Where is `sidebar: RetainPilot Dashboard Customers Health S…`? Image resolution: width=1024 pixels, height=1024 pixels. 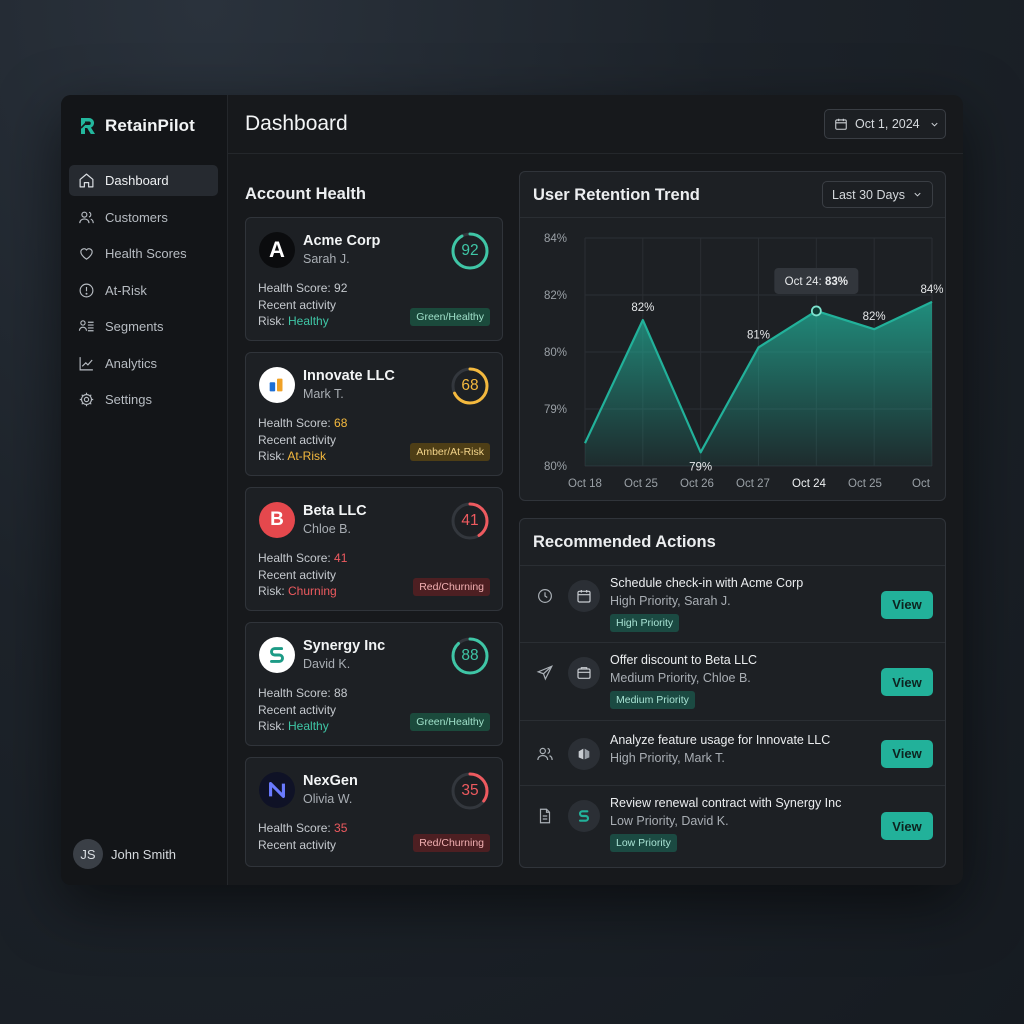 sidebar: RetainPilot Dashboard Customers Health S… is located at coordinates (144, 490).